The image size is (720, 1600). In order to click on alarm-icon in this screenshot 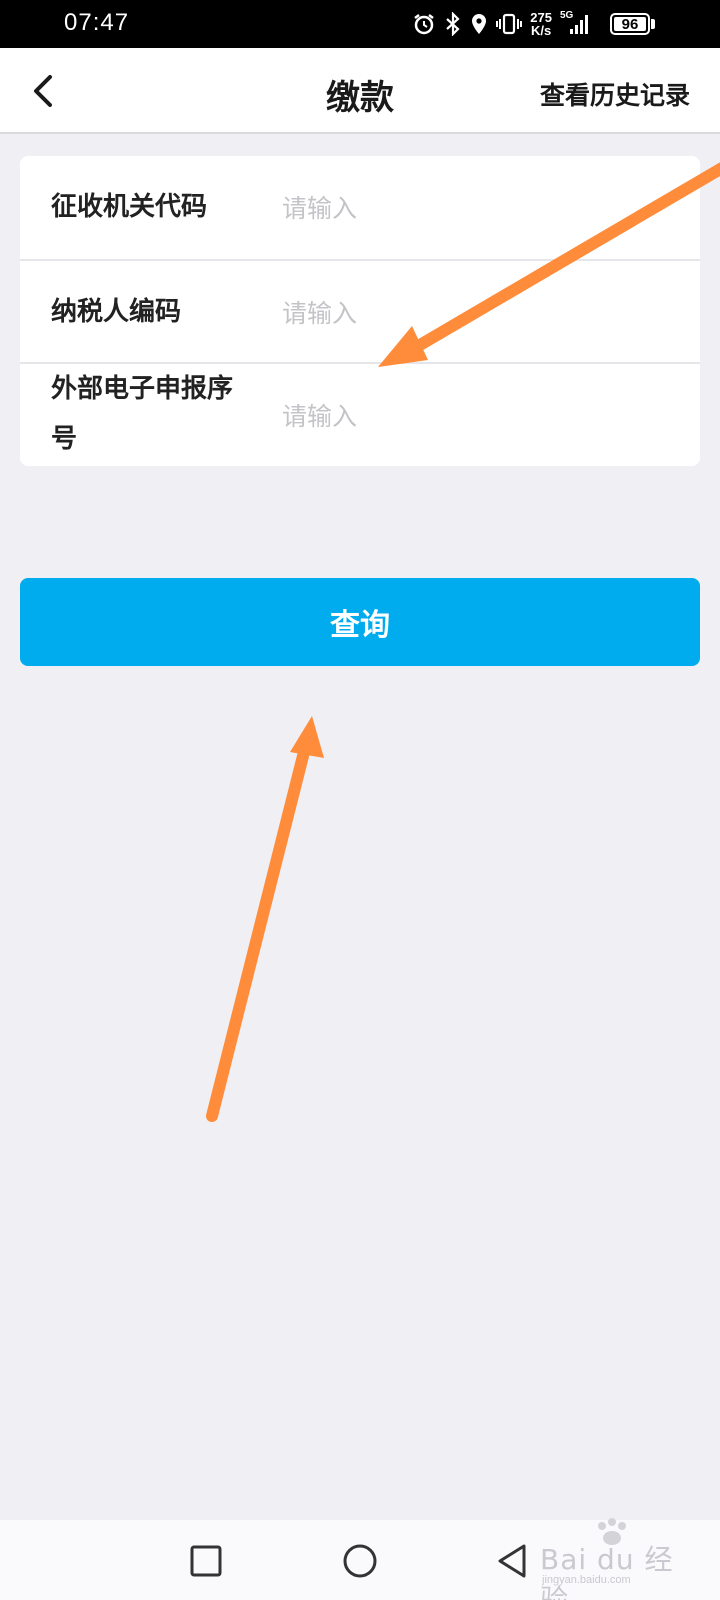, I will do `click(424, 24)`.